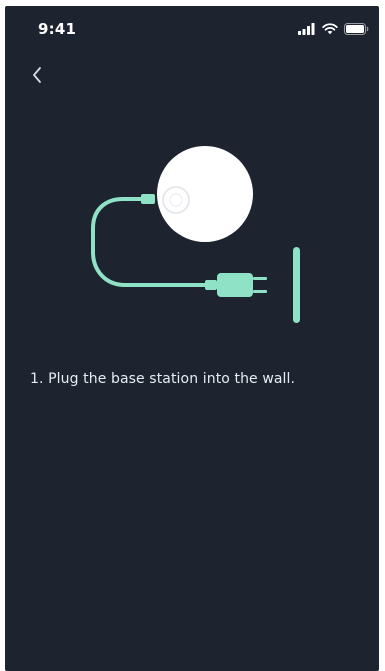  I want to click on step-instruction: 1. Plug the base station into the wall., so click(163, 379).